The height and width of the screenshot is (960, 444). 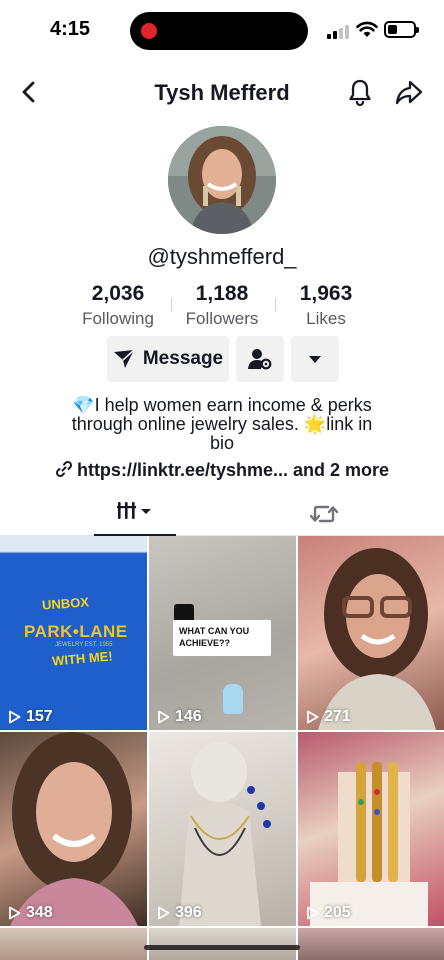 What do you see at coordinates (369, 844) in the screenshot?
I see `bracelets-image` at bounding box center [369, 844].